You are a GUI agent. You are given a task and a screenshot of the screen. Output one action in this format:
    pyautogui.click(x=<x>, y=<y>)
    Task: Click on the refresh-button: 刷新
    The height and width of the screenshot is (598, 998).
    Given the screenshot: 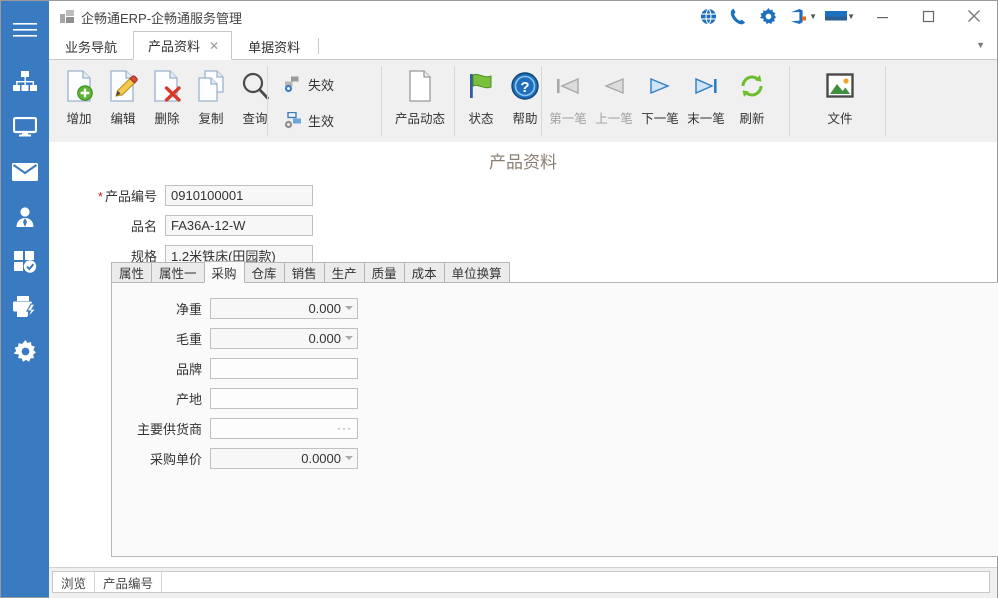 What is the action you would take?
    pyautogui.click(x=752, y=97)
    